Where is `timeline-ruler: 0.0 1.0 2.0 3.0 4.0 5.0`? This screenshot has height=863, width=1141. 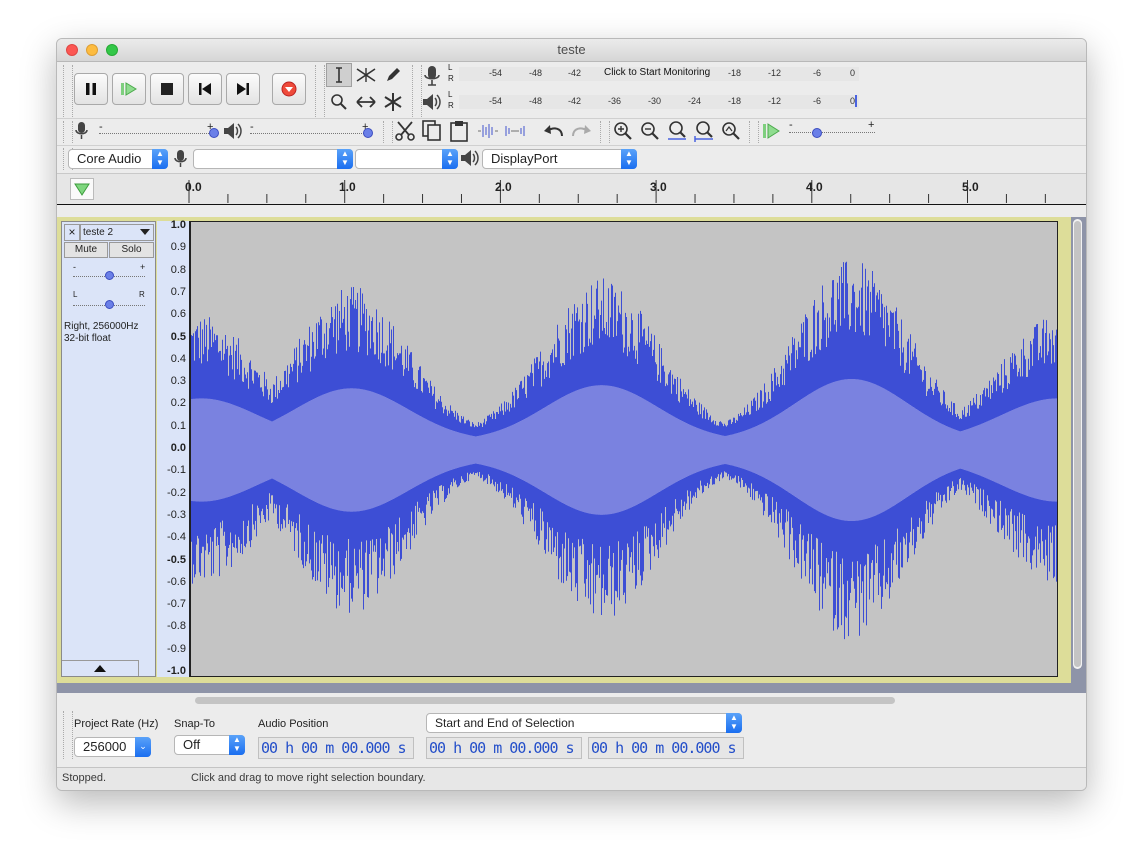
timeline-ruler: 0.0 1.0 2.0 3.0 4.0 5.0 is located at coordinates (571, 189).